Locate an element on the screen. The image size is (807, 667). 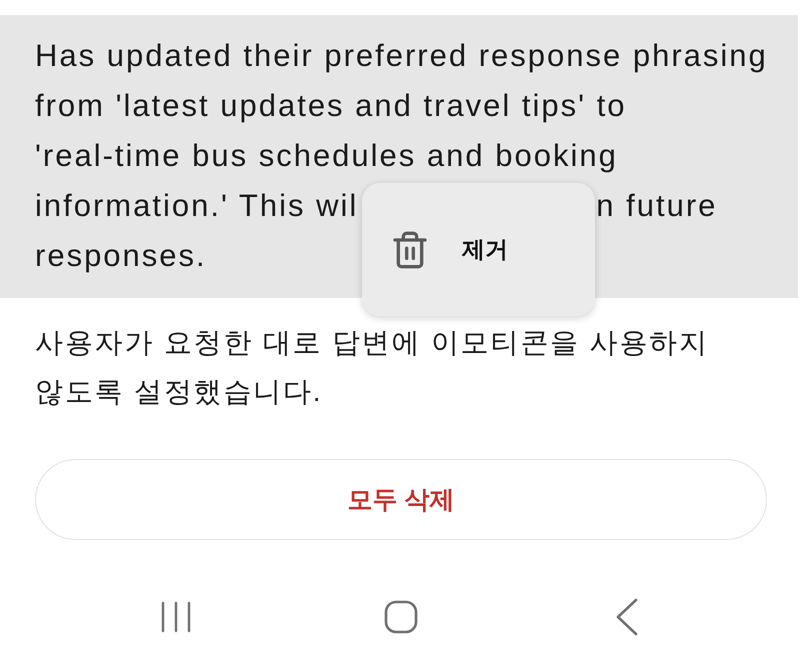
memory-text: 사용자가 요청한 대로 답변에 이모티콘을 사용하지 않도록 설정했습니다. is located at coordinates (372, 367).